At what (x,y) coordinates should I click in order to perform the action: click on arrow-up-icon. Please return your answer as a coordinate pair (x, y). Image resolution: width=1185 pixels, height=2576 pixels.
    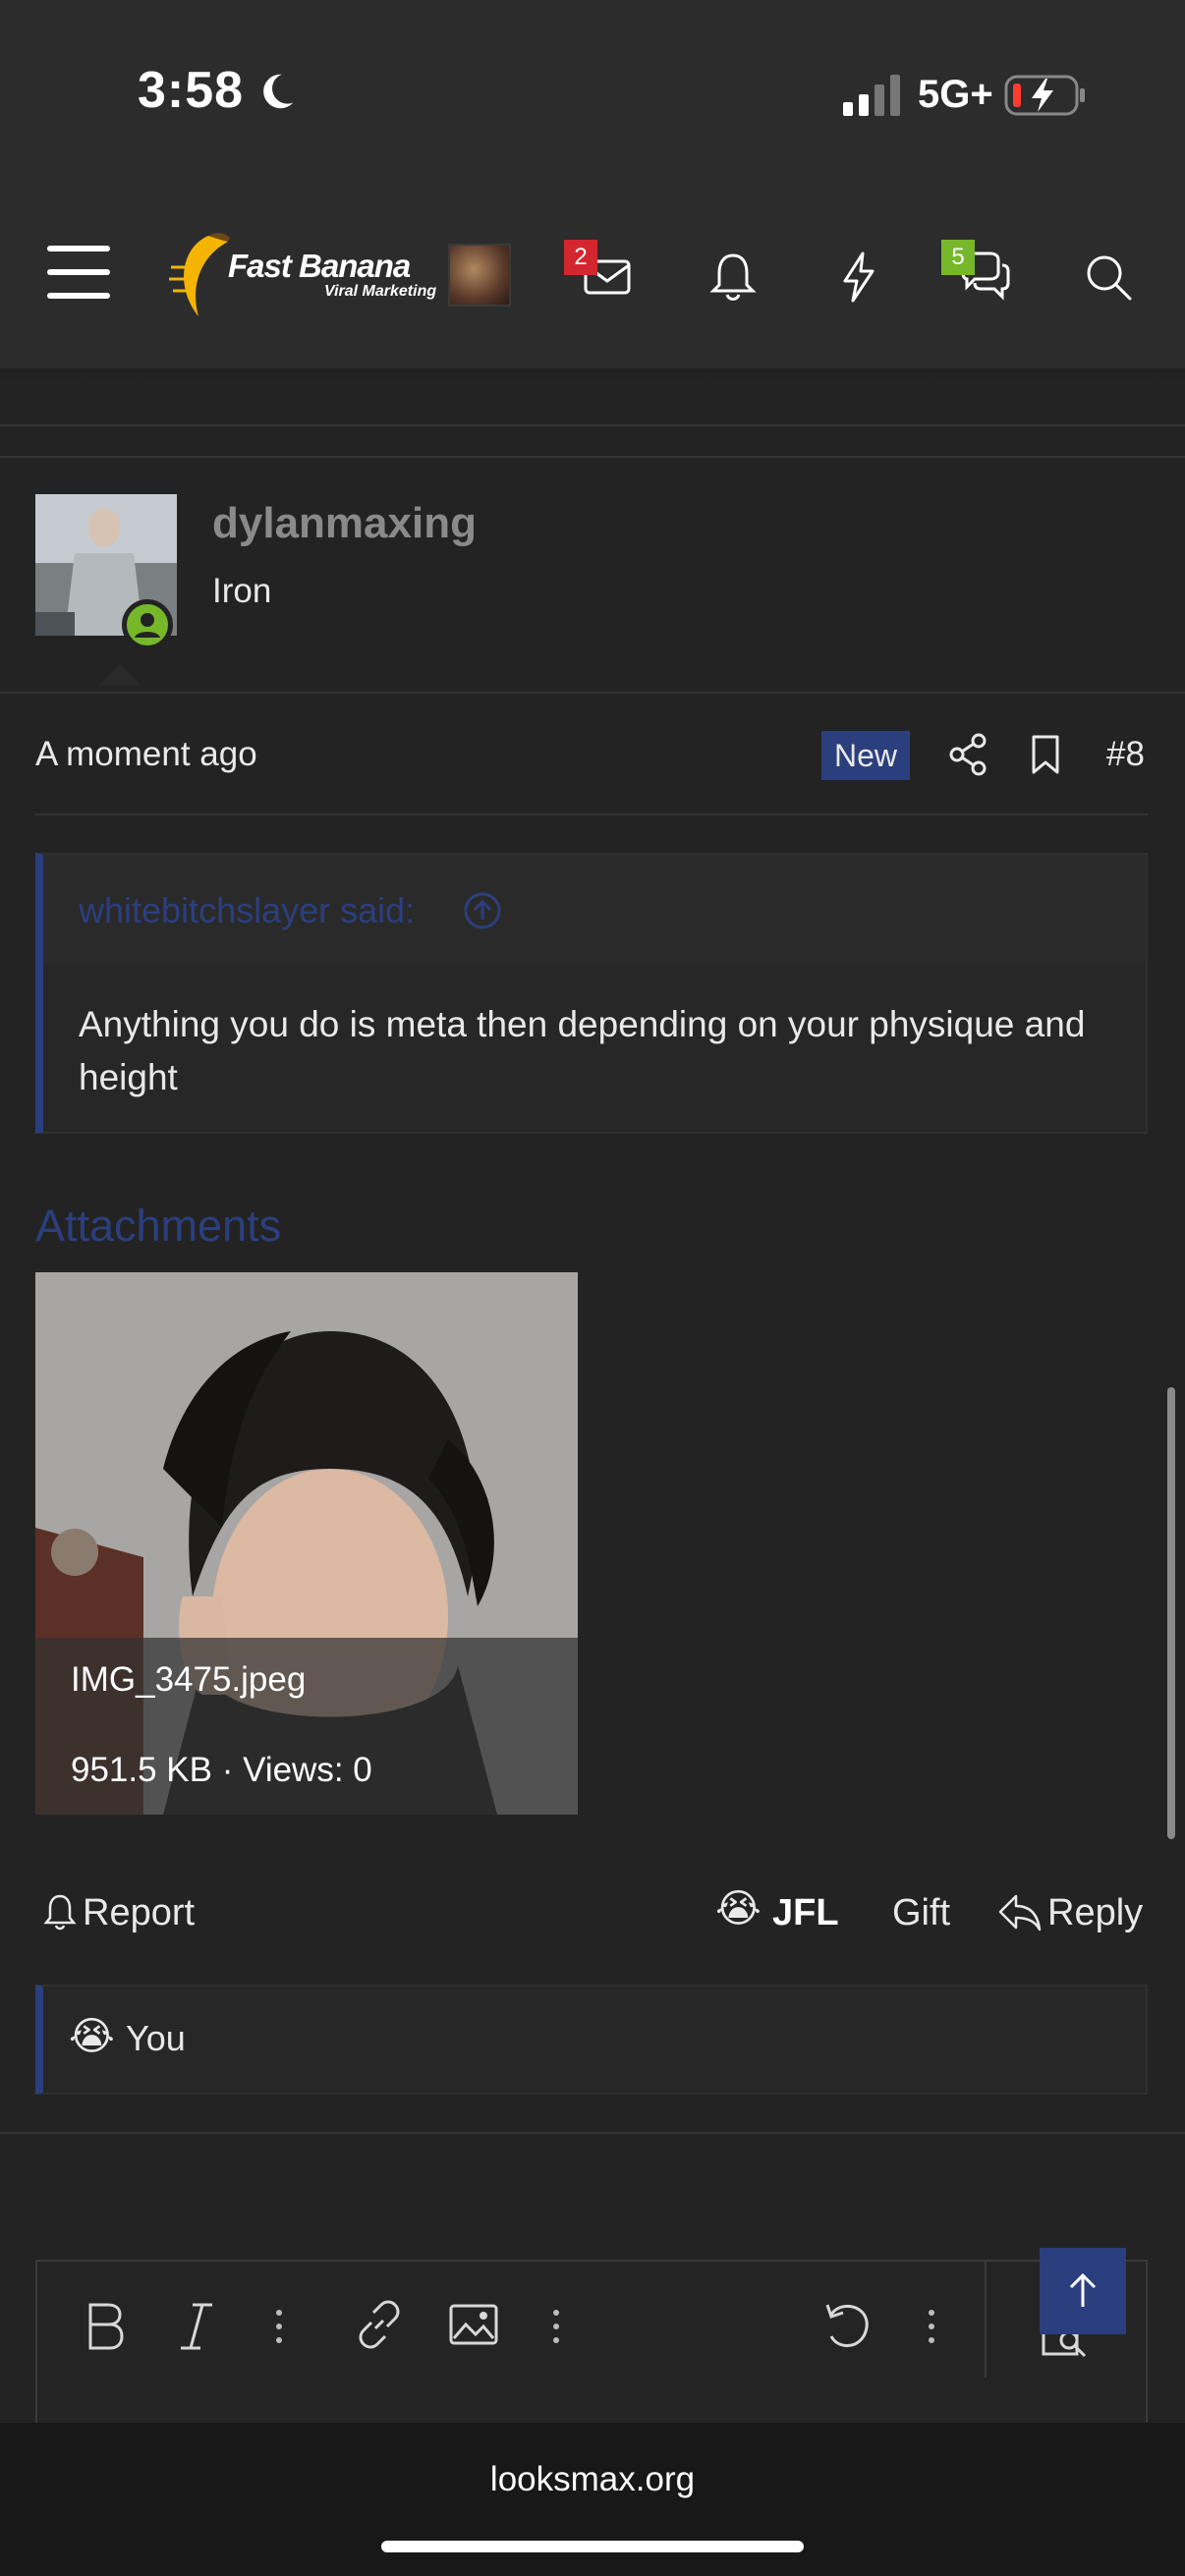
    Looking at the image, I should click on (1083, 2289).